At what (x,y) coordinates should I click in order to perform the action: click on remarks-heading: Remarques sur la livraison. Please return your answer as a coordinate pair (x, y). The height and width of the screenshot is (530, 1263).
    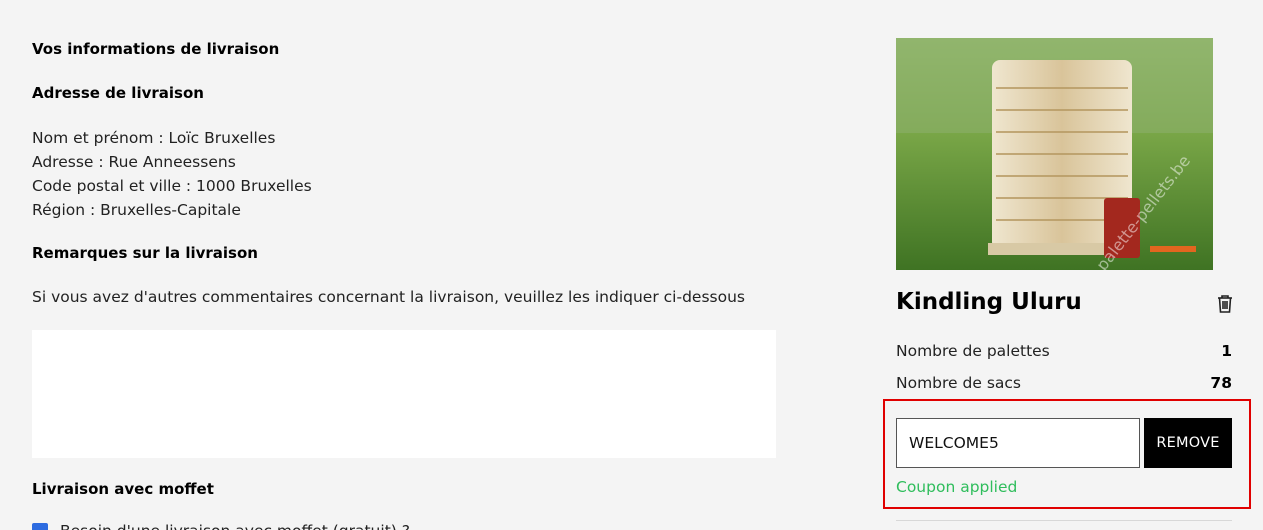
    Looking at the image, I should click on (145, 253).